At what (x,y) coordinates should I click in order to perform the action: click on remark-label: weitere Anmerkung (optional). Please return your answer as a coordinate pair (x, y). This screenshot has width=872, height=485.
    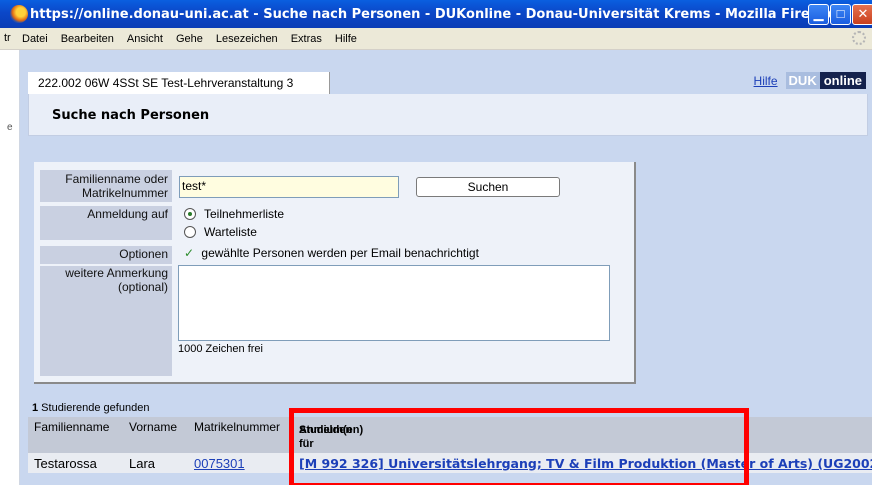
    Looking at the image, I should click on (106, 321).